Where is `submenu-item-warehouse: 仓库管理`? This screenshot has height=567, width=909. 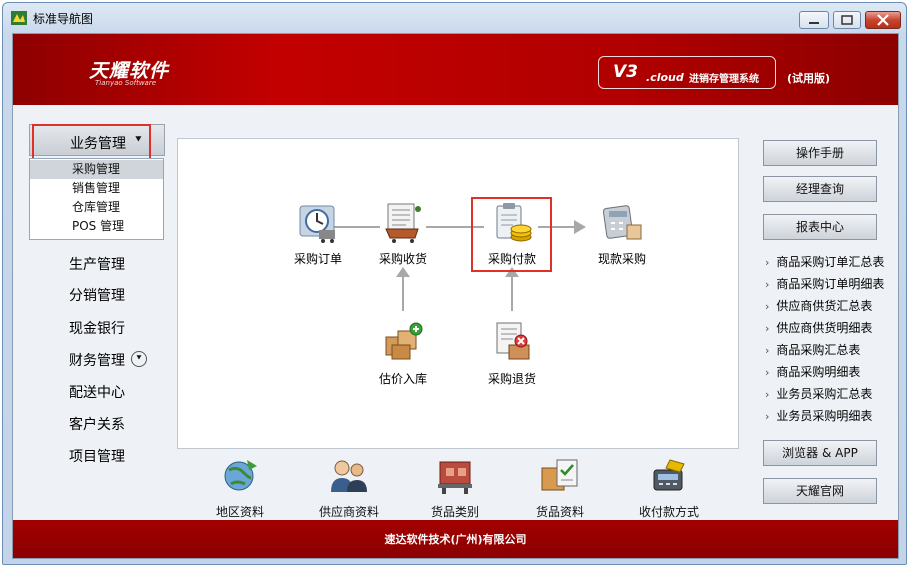
submenu-item-warehouse: 仓库管理 is located at coordinates (96, 207).